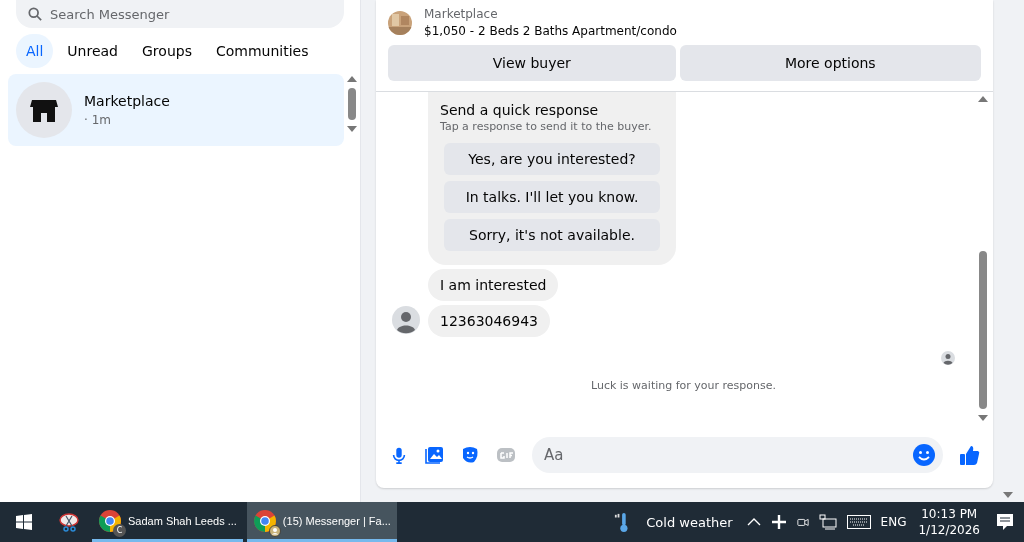 The width and height of the screenshot is (1024, 542). What do you see at coordinates (924, 455) in the screenshot?
I see `emoji-icon` at bounding box center [924, 455].